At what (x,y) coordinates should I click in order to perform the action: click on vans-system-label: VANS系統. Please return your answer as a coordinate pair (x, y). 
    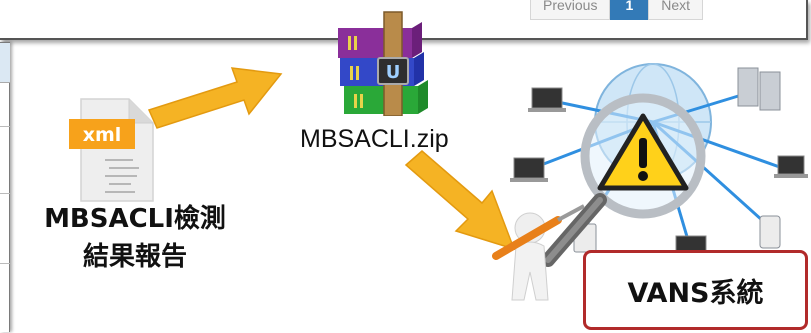
    Looking at the image, I should click on (695, 293).